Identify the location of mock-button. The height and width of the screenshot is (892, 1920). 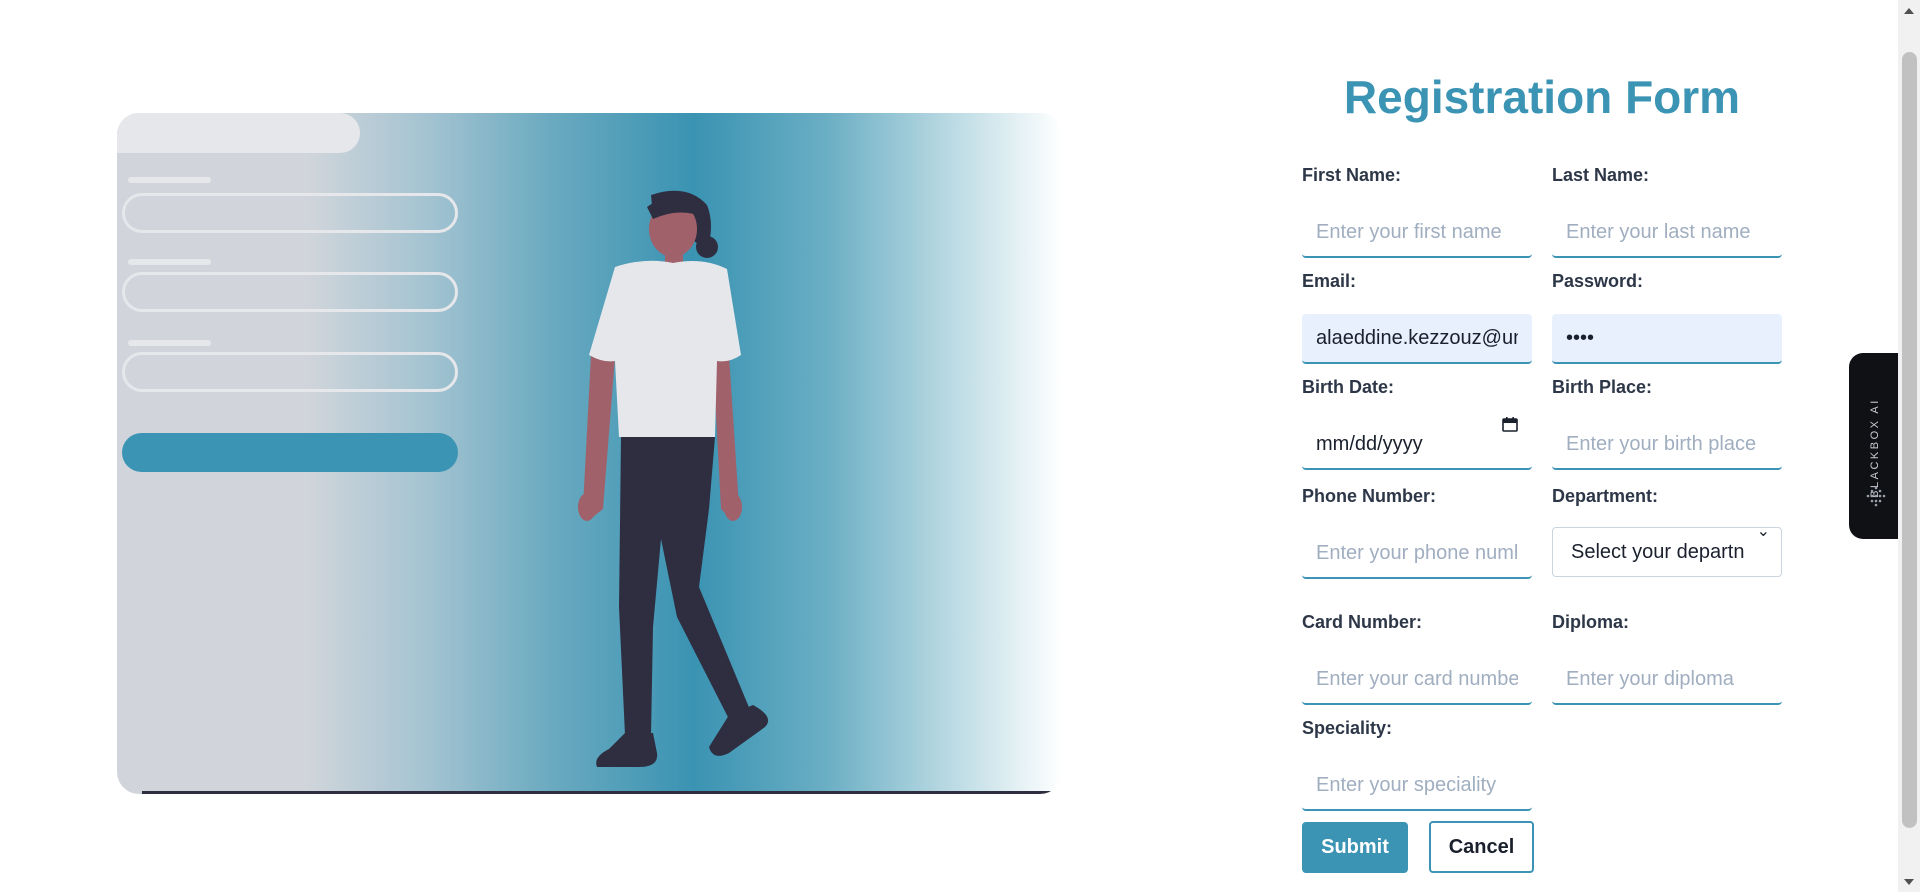
(290, 452).